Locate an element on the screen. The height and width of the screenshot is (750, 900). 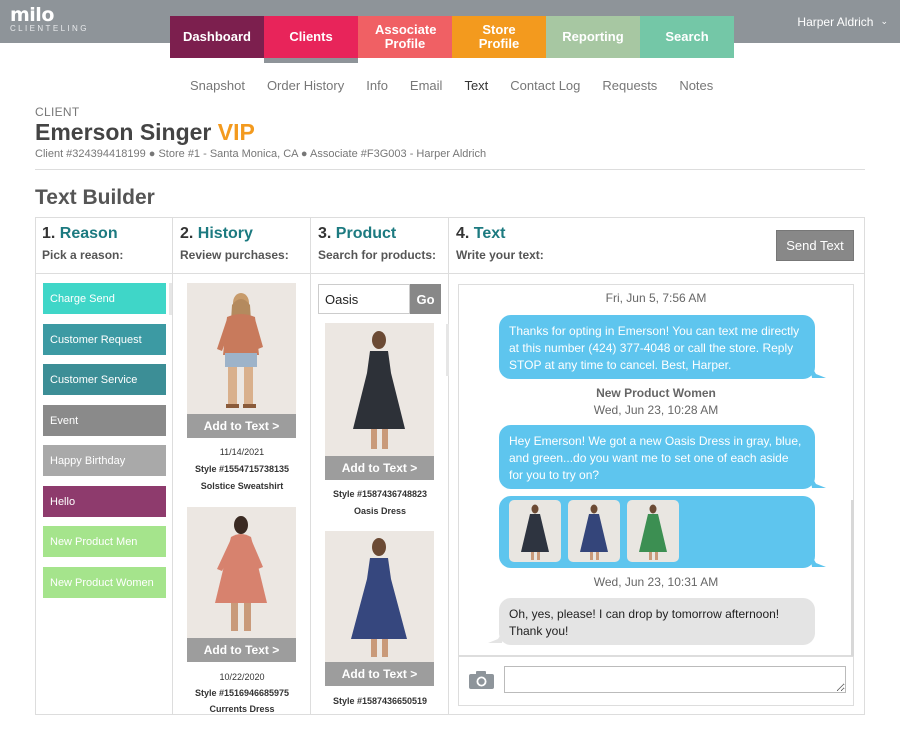
app-logo: milo CLIENTELING is located at coordinates (49, 20).